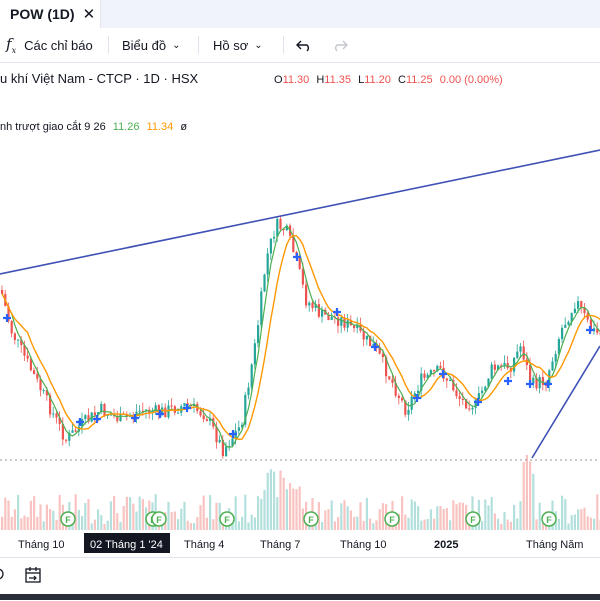  Describe the element at coordinates (363, 545) in the screenshot. I see `time-label-5: Tháng 10` at that location.